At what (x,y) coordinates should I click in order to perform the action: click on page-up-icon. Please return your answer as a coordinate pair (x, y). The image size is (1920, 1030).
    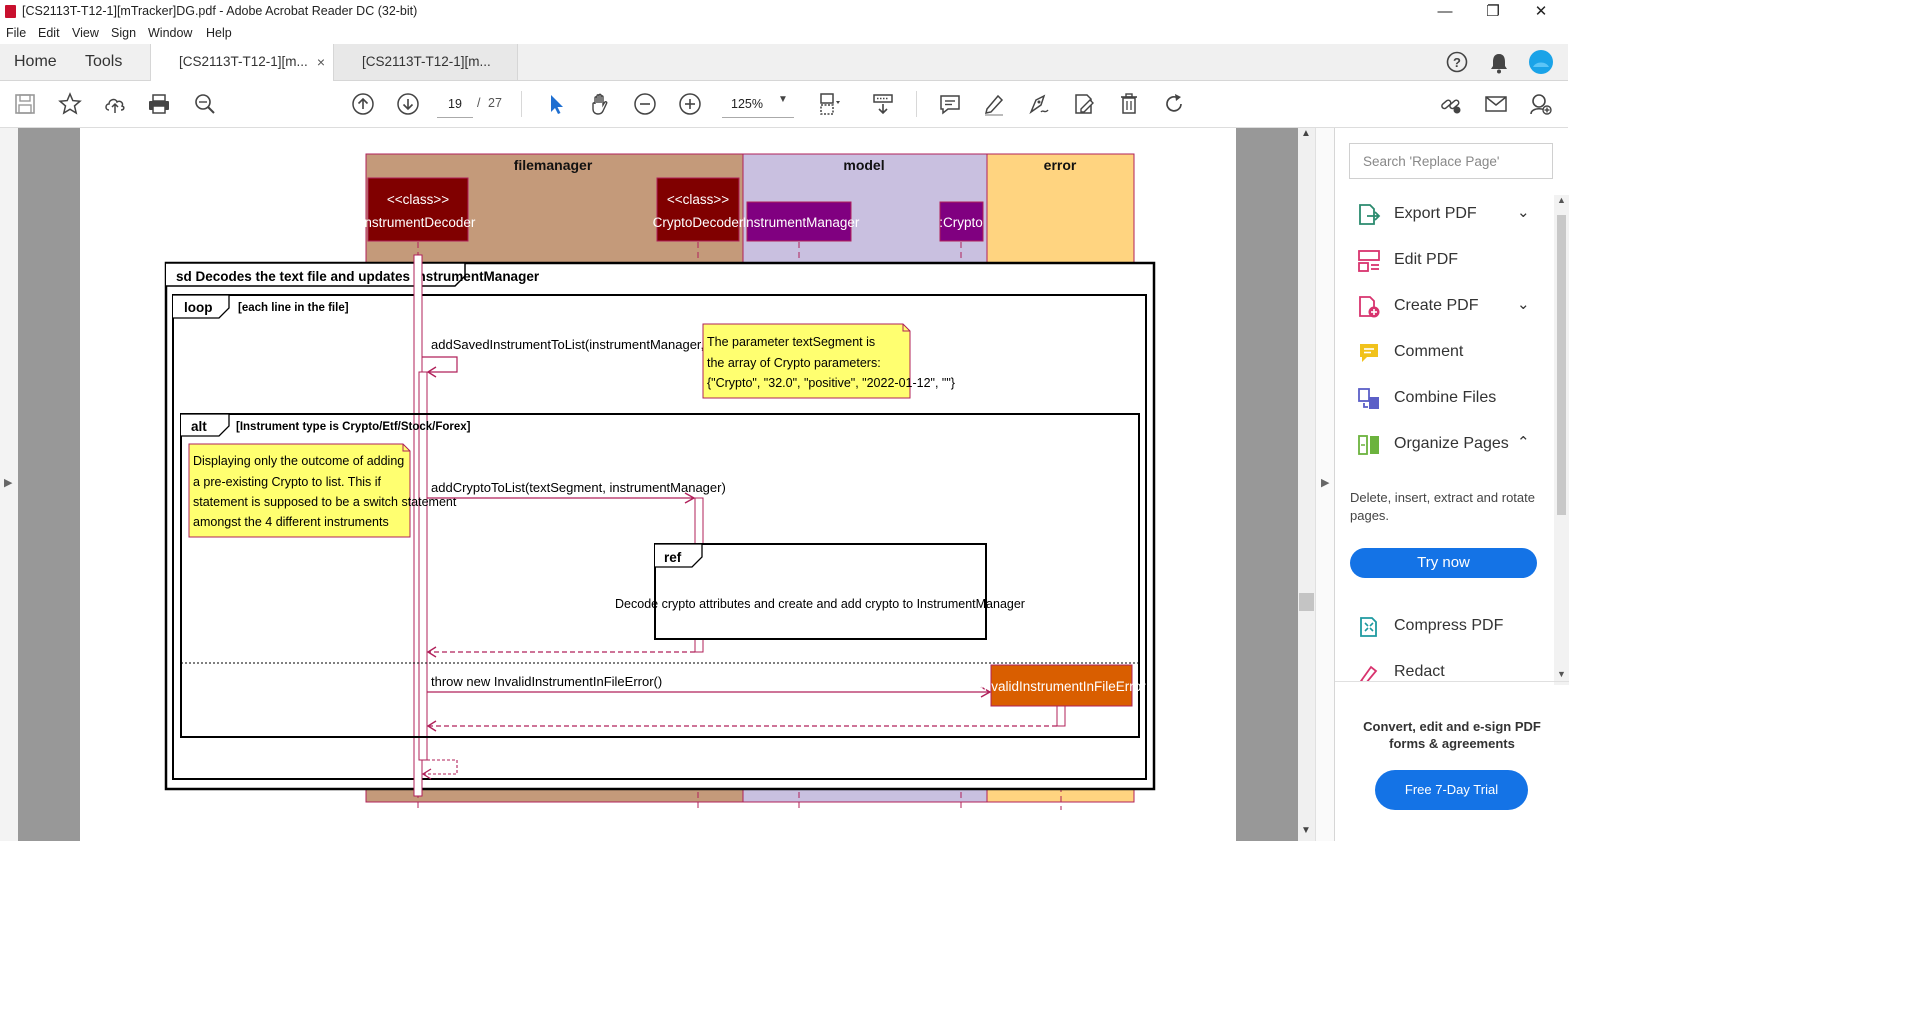
    Looking at the image, I should click on (363, 104).